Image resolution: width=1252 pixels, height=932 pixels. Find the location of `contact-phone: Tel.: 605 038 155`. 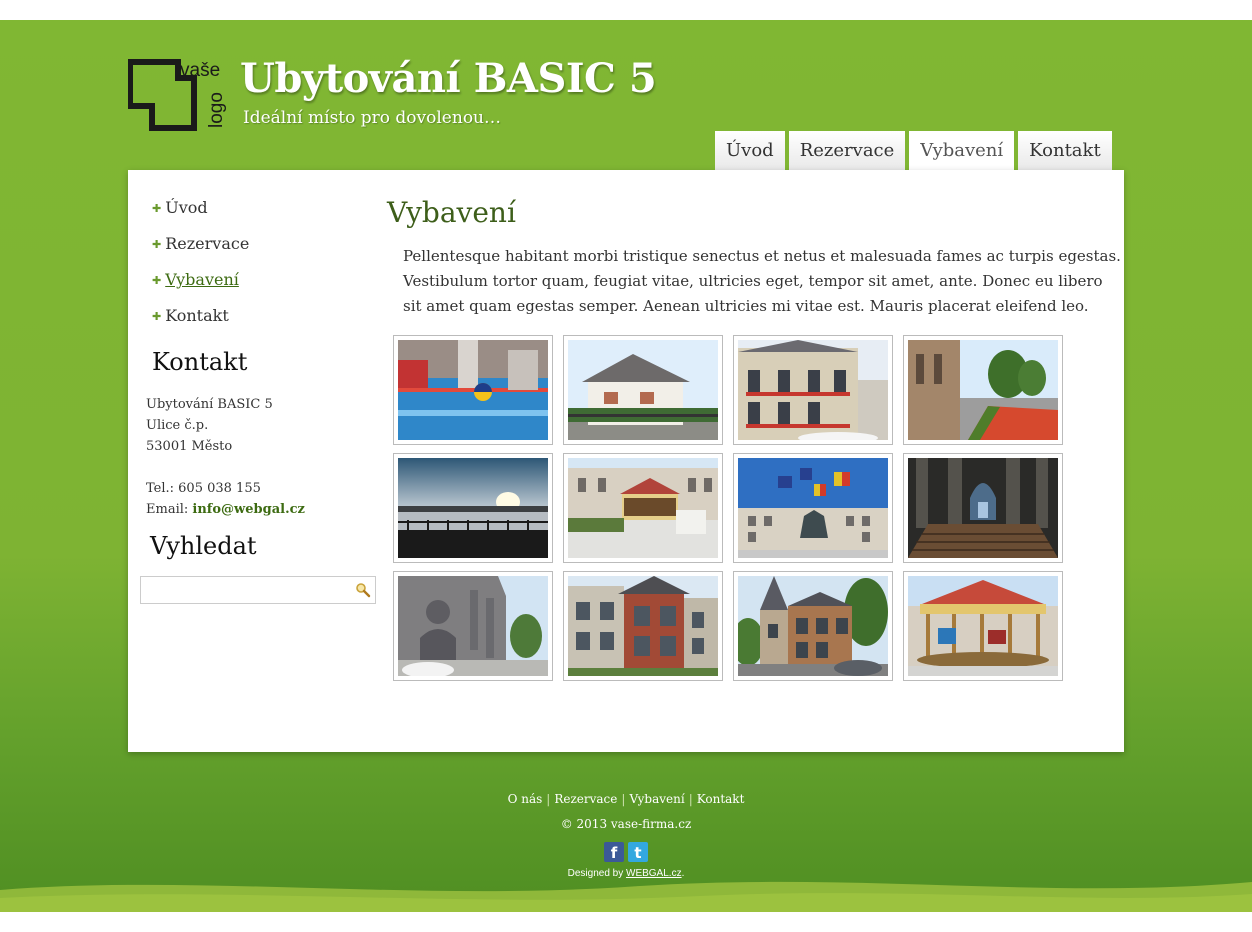

contact-phone: Tel.: 605 038 155 is located at coordinates (203, 488).